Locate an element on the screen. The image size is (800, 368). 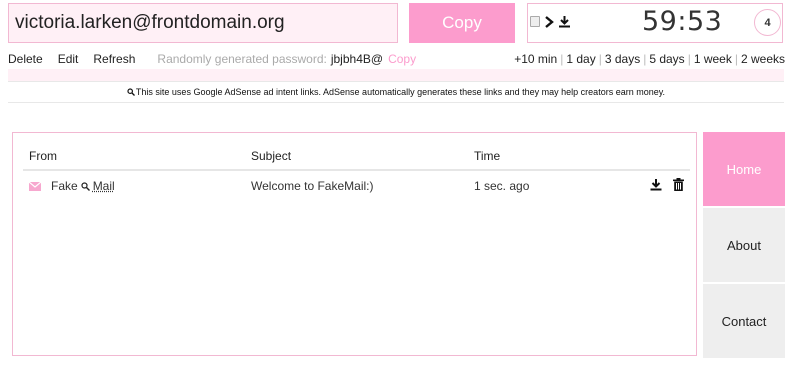
broken-image-icon is located at coordinates (535, 21).